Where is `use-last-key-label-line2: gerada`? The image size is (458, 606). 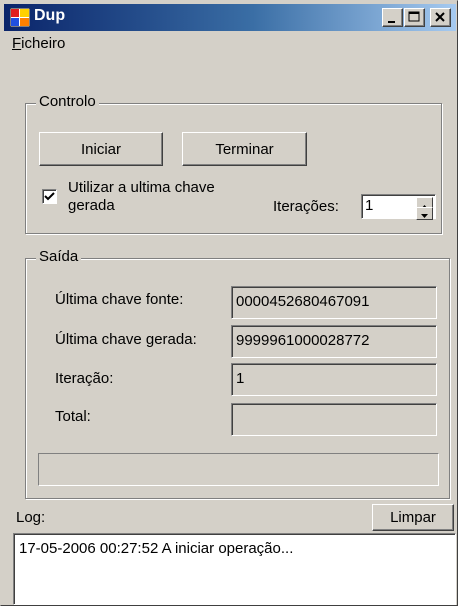
use-last-key-label-line2: gerada is located at coordinates (91, 205).